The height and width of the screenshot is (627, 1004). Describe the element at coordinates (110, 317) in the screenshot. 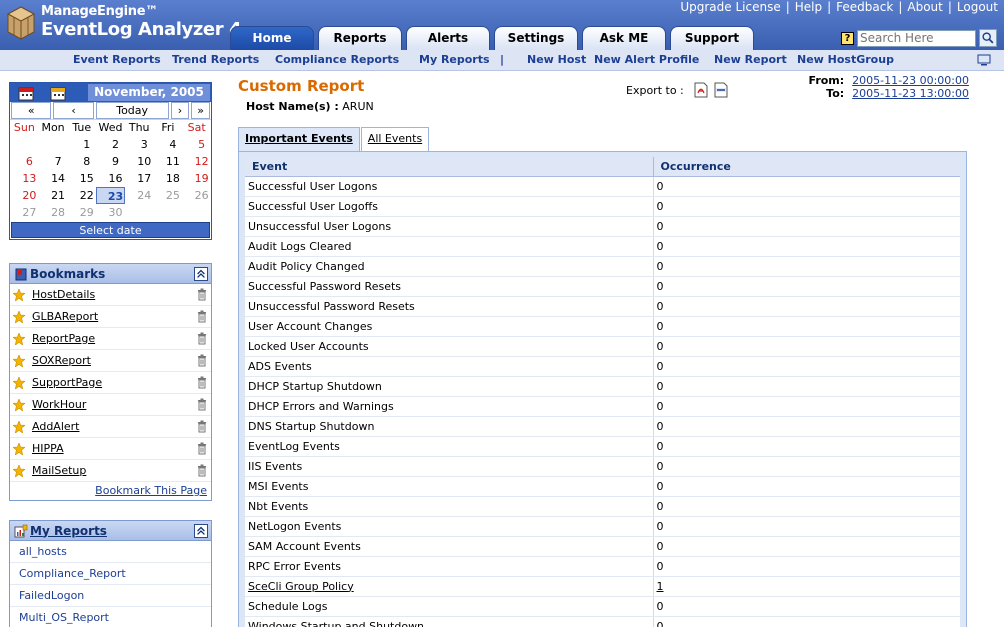

I see `bookmark-item: GLBAReport` at that location.